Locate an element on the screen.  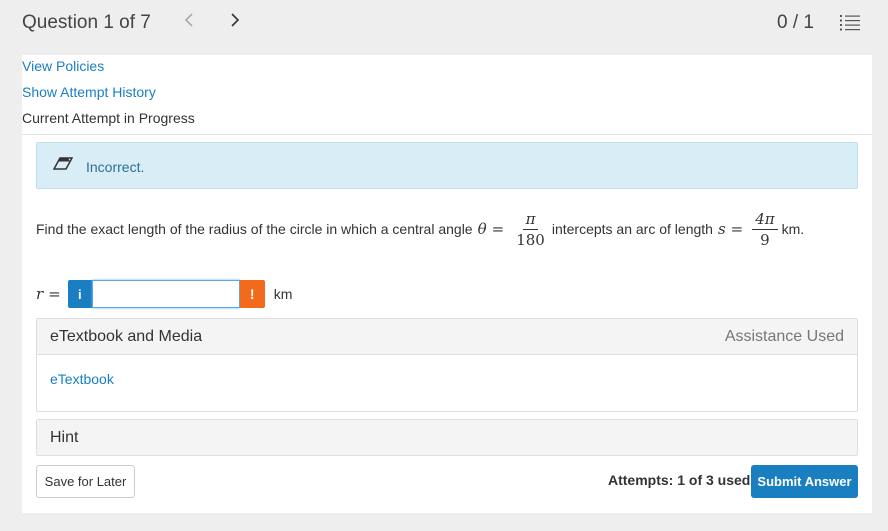
incorrect-alert: Incorrect. is located at coordinates (447, 165).